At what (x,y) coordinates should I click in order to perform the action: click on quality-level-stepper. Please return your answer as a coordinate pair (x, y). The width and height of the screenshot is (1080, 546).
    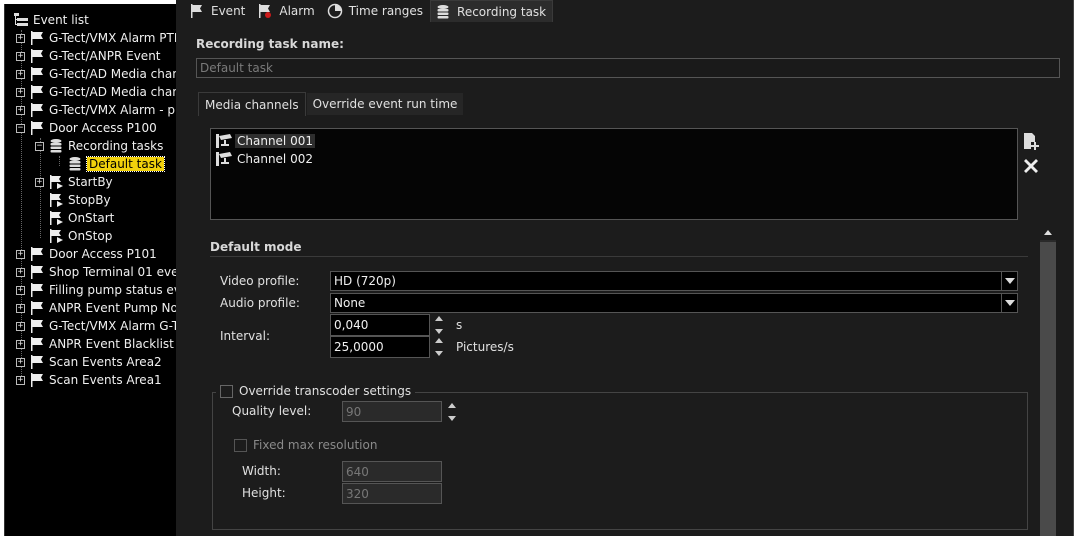
    Looking at the image, I should click on (452, 412).